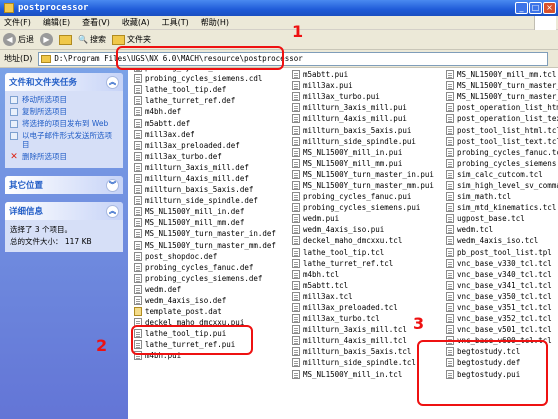 The width and height of the screenshot is (558, 419). What do you see at coordinates (136, 22) in the screenshot?
I see `menu-favorites: 收藏(A)` at bounding box center [136, 22].